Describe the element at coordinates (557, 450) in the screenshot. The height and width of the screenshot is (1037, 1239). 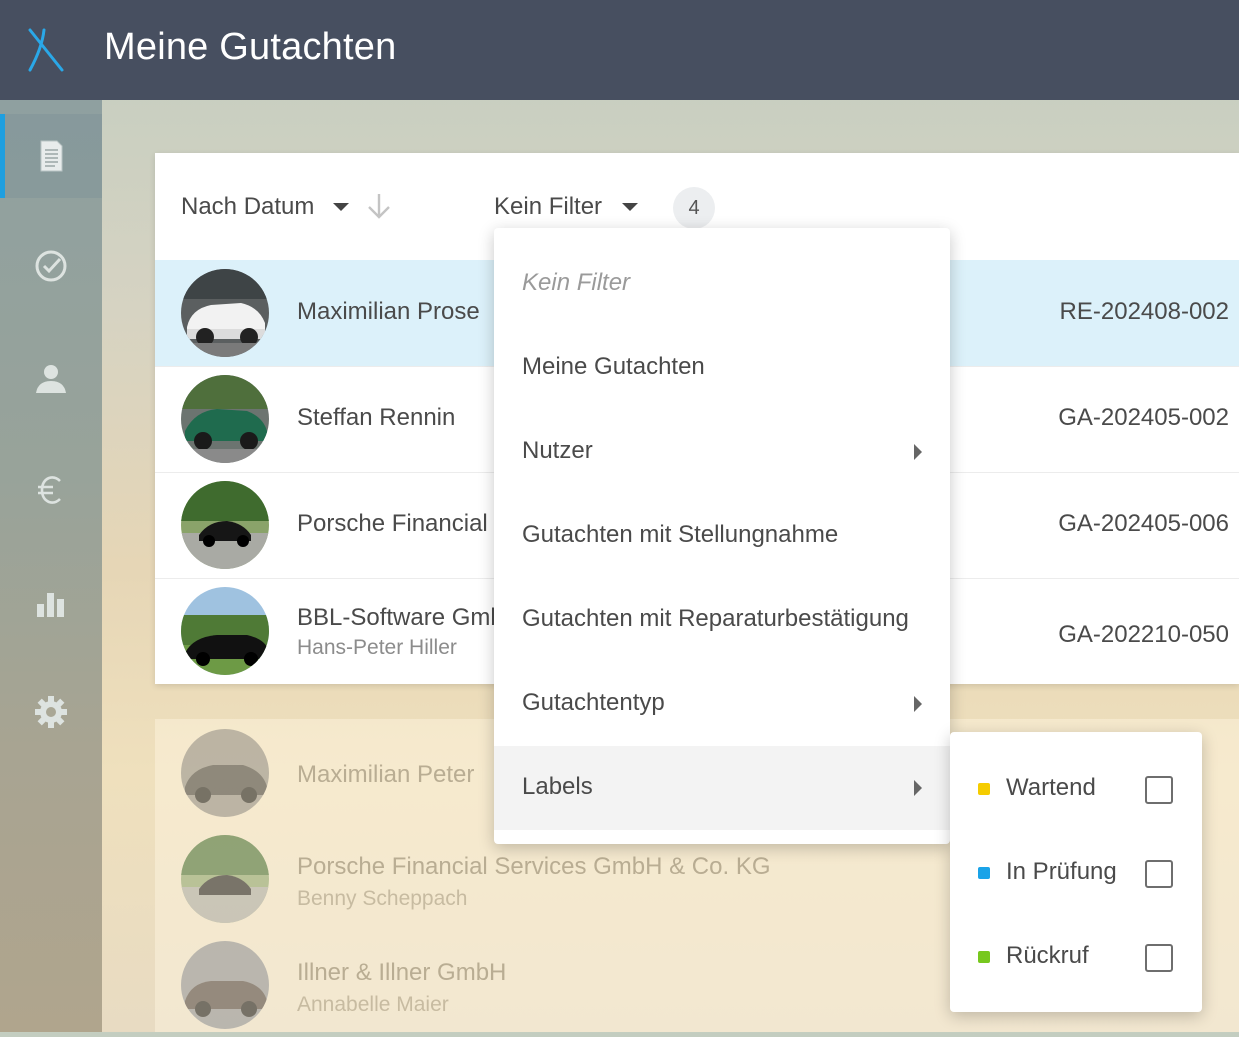
I see `menu-item-label: Nutzer` at that location.